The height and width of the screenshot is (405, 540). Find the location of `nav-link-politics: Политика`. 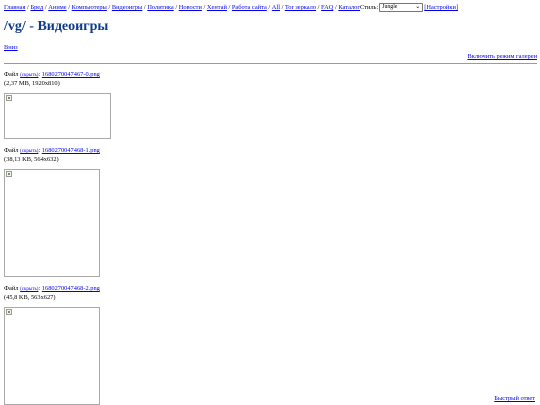

nav-link-politics: Политика is located at coordinates (160, 7).